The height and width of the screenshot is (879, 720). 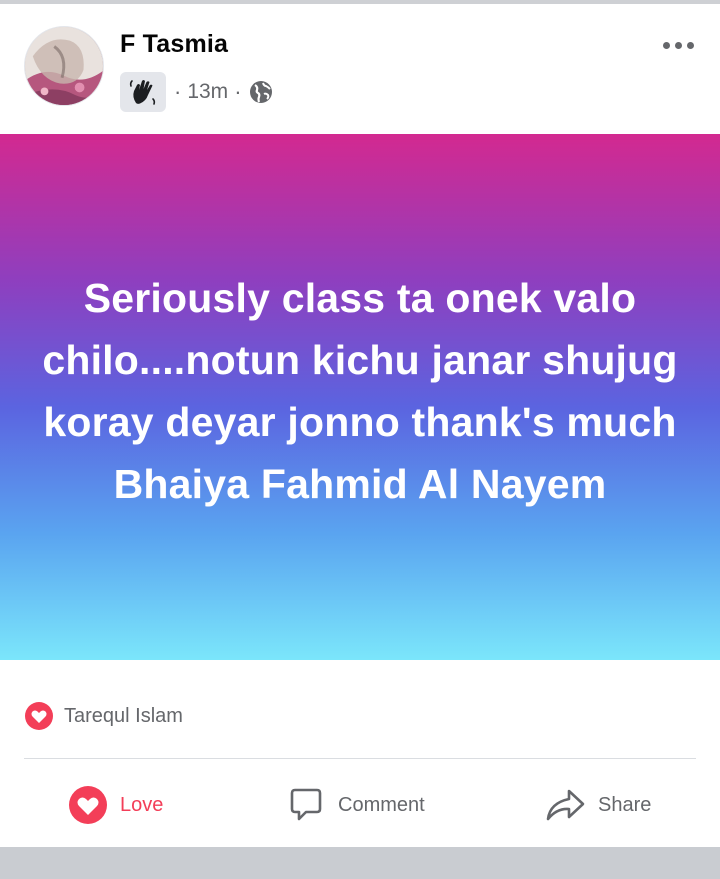 I want to click on globe-icon, so click(x=261, y=92).